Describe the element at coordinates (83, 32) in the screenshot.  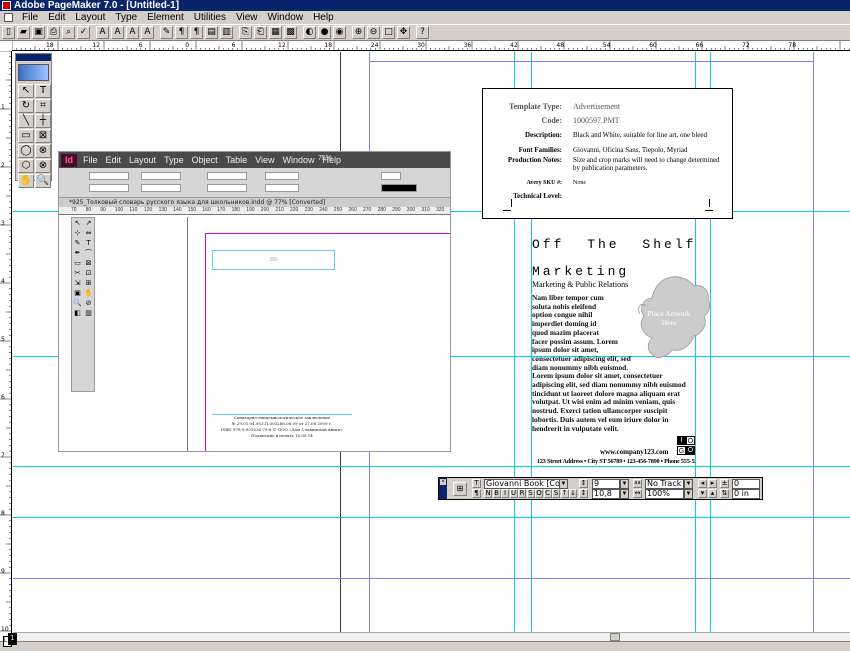
I see `spell-icon: ✓` at that location.